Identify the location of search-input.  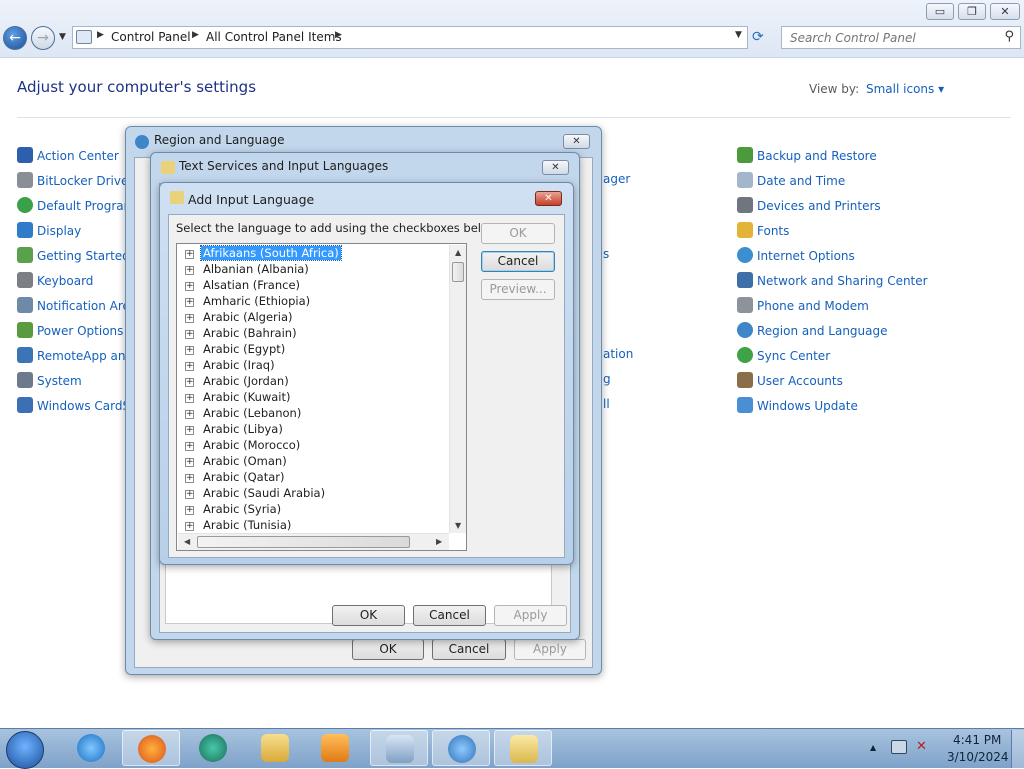
(893, 38).